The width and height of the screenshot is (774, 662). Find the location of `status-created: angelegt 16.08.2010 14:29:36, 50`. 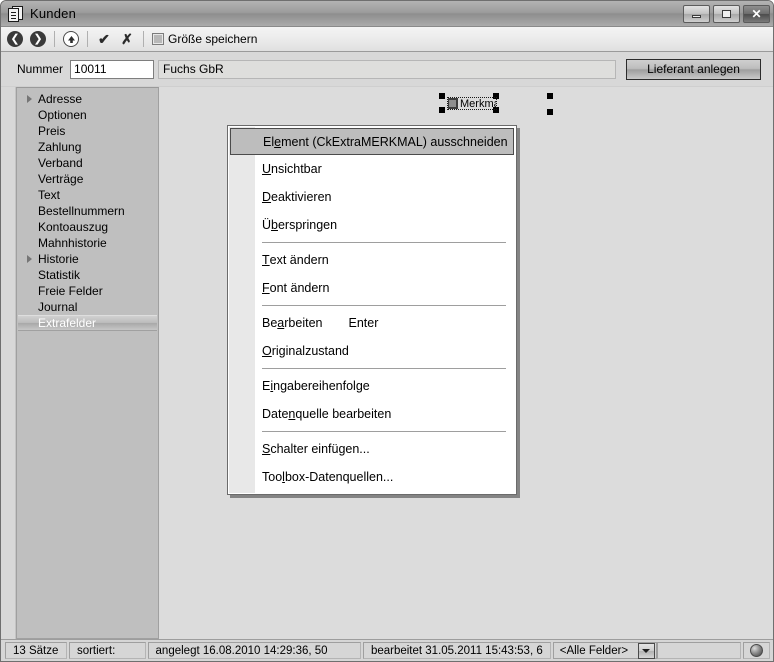

status-created: angelegt 16.08.2010 14:29:36, 50 is located at coordinates (254, 650).